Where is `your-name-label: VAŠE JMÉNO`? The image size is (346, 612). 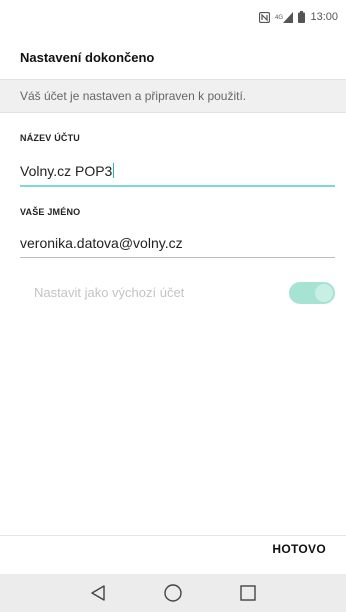
your-name-label: VAŠE JMÉNO is located at coordinates (50, 212).